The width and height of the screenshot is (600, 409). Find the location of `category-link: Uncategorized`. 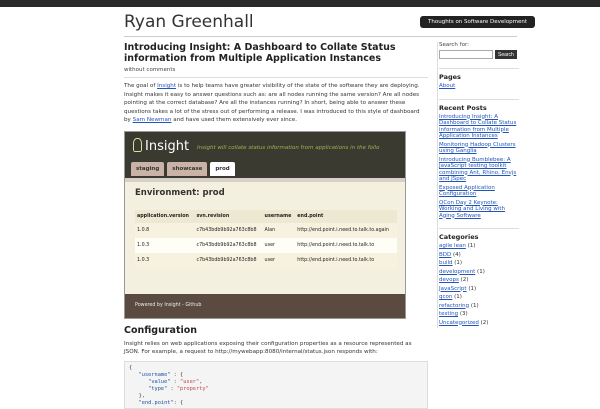

category-link: Uncategorized is located at coordinates (459, 323).